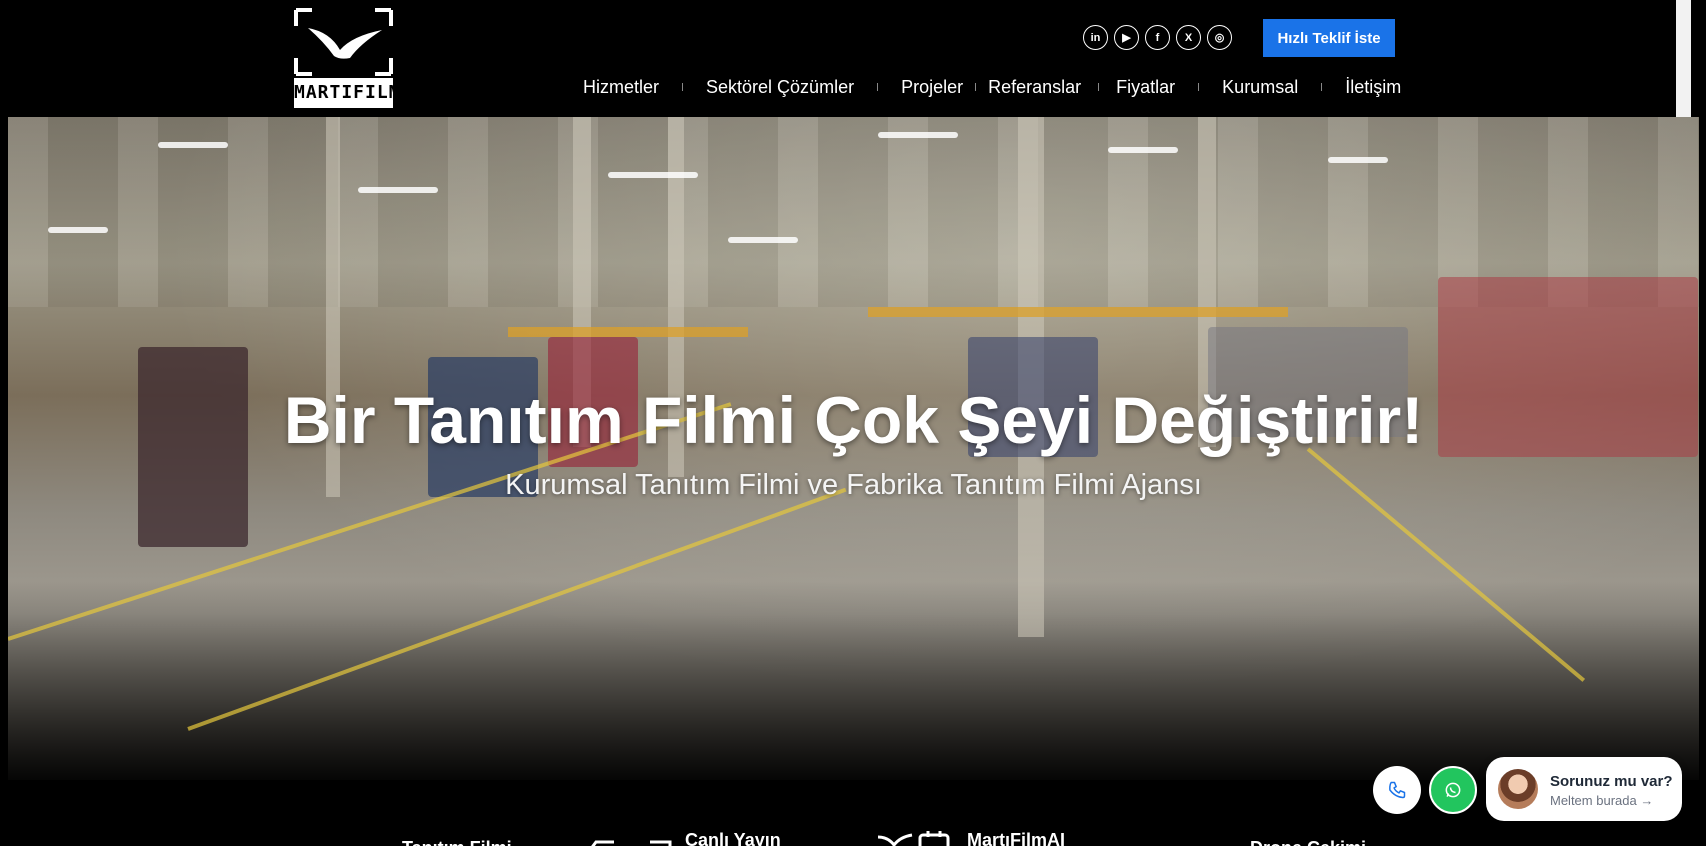 This screenshot has width=1706, height=846. Describe the element at coordinates (343, 42) in the screenshot. I see `seagull-icon` at that location.